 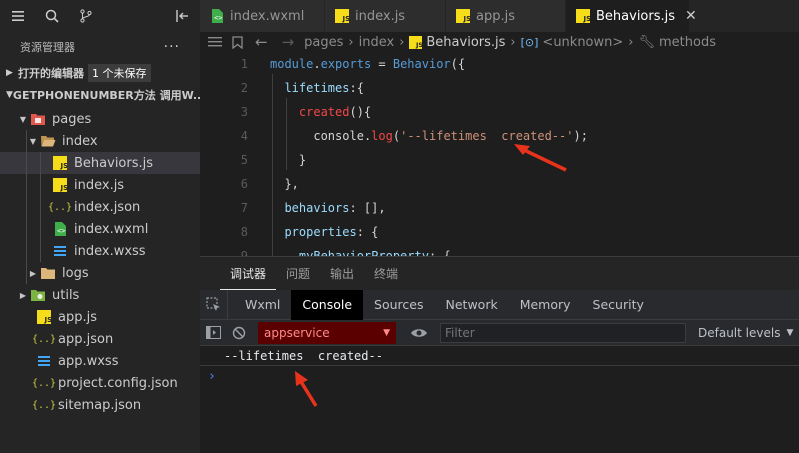 What do you see at coordinates (244, 64) in the screenshot?
I see `line-number: 1` at bounding box center [244, 64].